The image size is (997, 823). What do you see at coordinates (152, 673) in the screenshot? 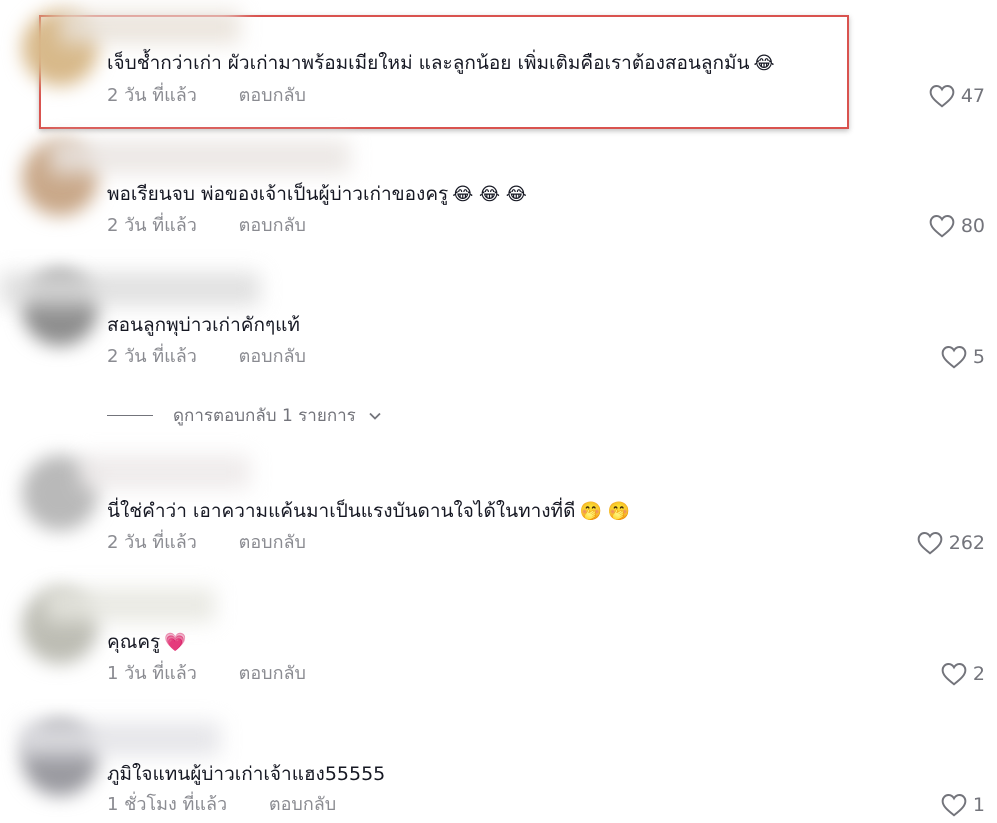
I see `comment-time: 1 วัน ที่แล้ว` at bounding box center [152, 673].